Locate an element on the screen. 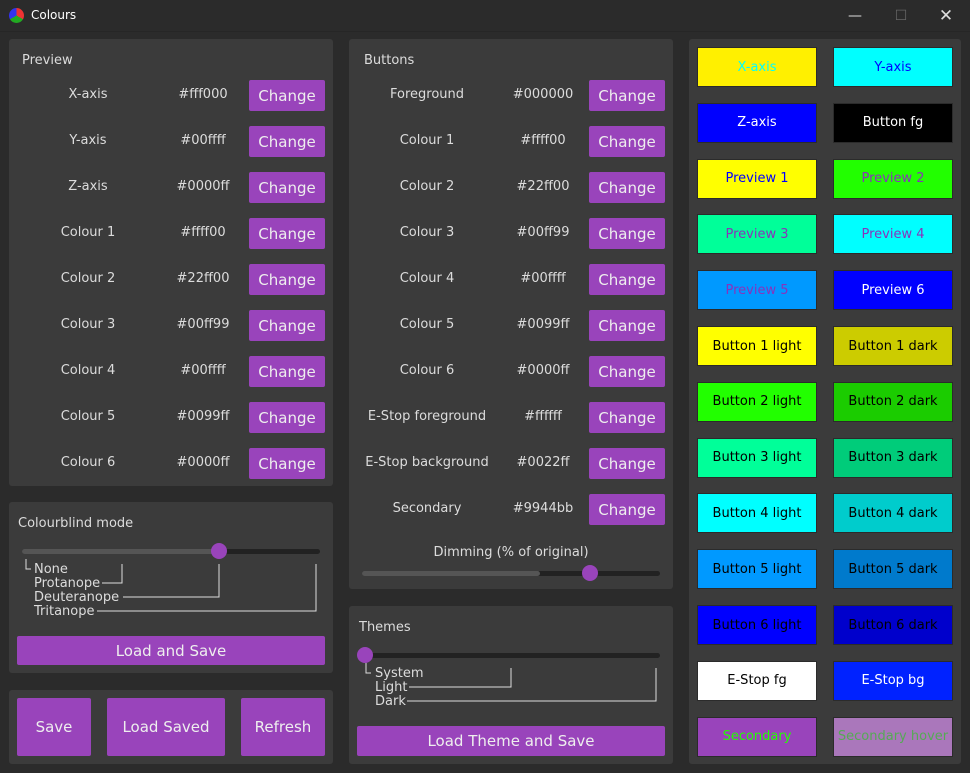 Image resolution: width=970 pixels, height=773 pixels. swatch-z-axis: Z-axis is located at coordinates (757, 122).